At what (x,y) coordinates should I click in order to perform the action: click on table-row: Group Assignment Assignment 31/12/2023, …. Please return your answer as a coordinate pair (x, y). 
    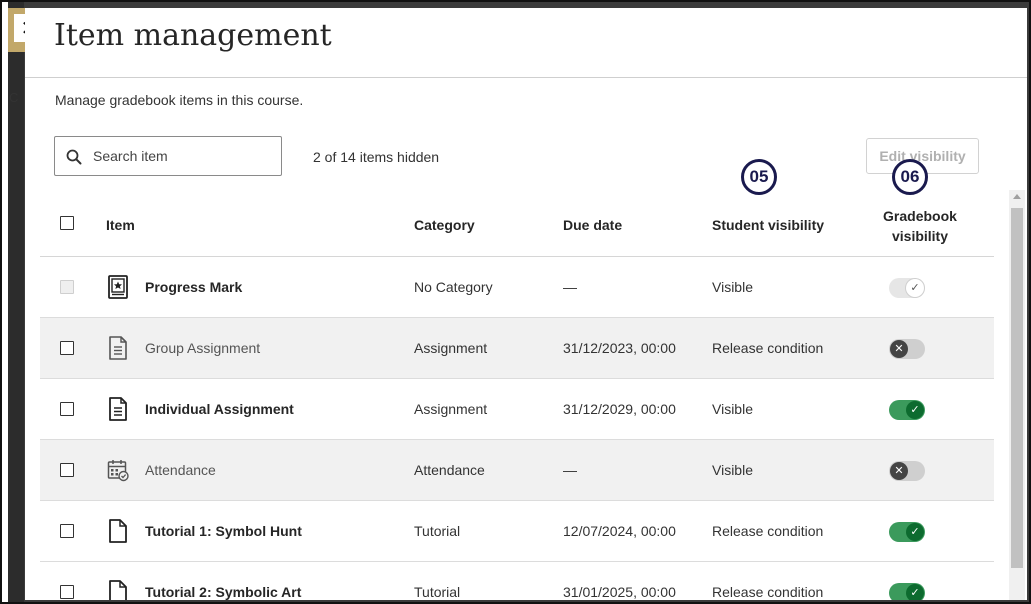
    Looking at the image, I should click on (517, 348).